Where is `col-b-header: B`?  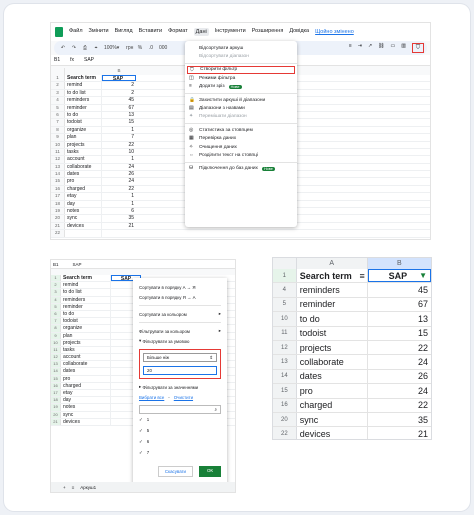
col-b-header: B is located at coordinates (119, 71).